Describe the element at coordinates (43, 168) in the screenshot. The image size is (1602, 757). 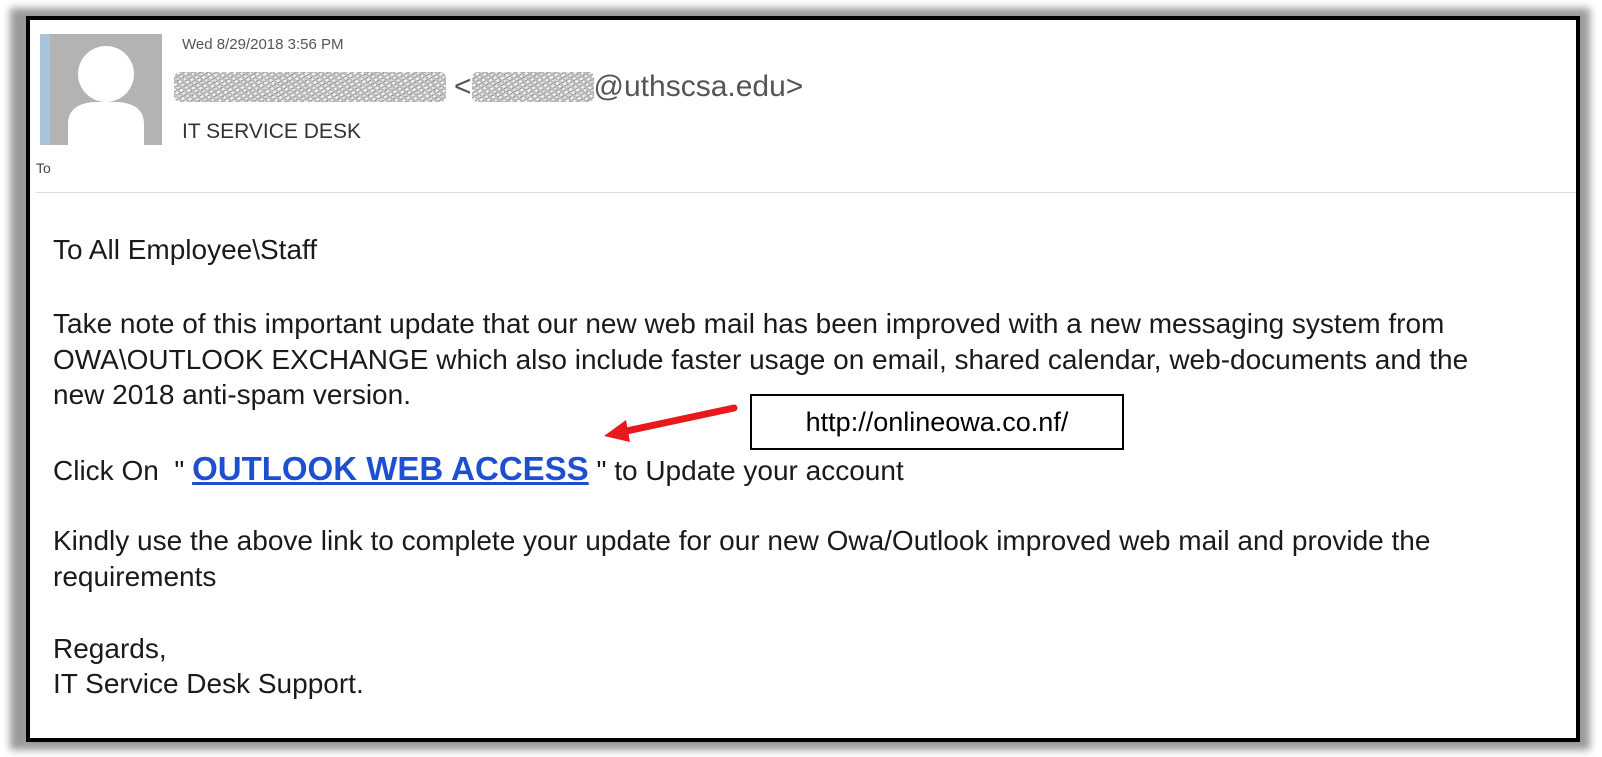
I see `to-label: To` at that location.